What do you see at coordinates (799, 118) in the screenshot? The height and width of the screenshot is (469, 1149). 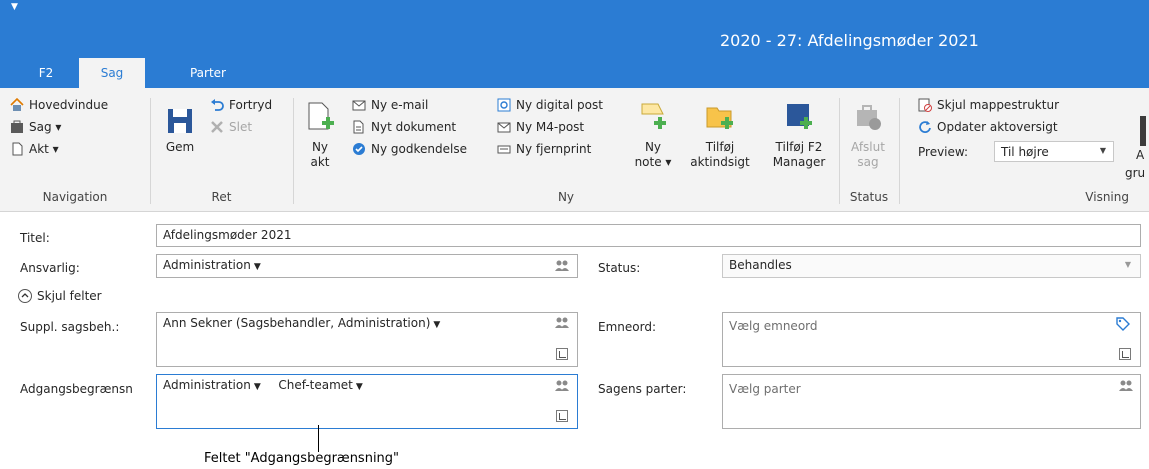 I see `f2-manager-icon` at bounding box center [799, 118].